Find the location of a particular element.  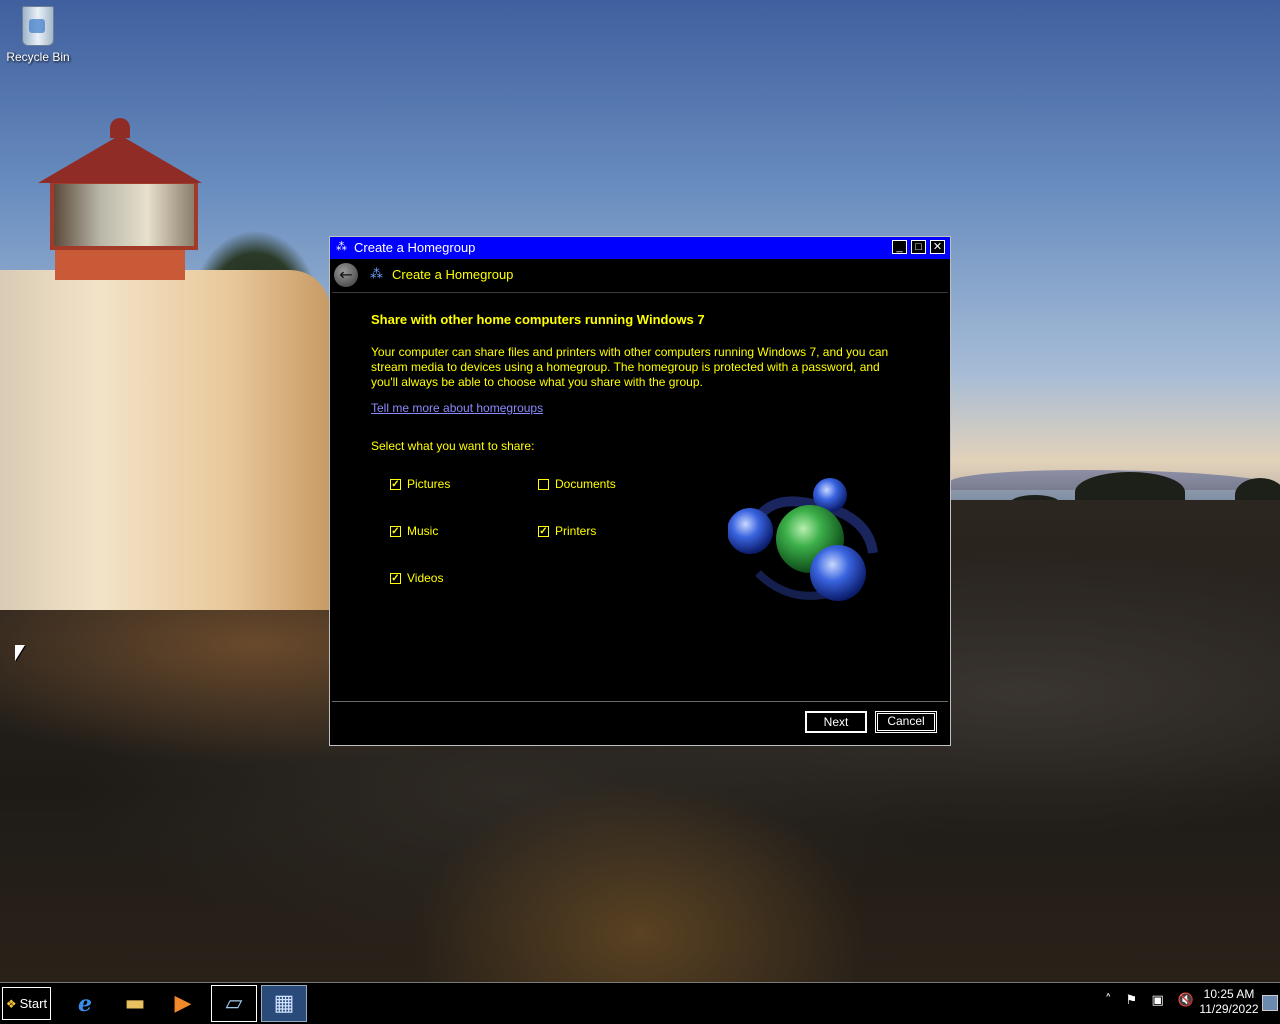

clock-time: 10:25 AM is located at coordinates (1229, 994).